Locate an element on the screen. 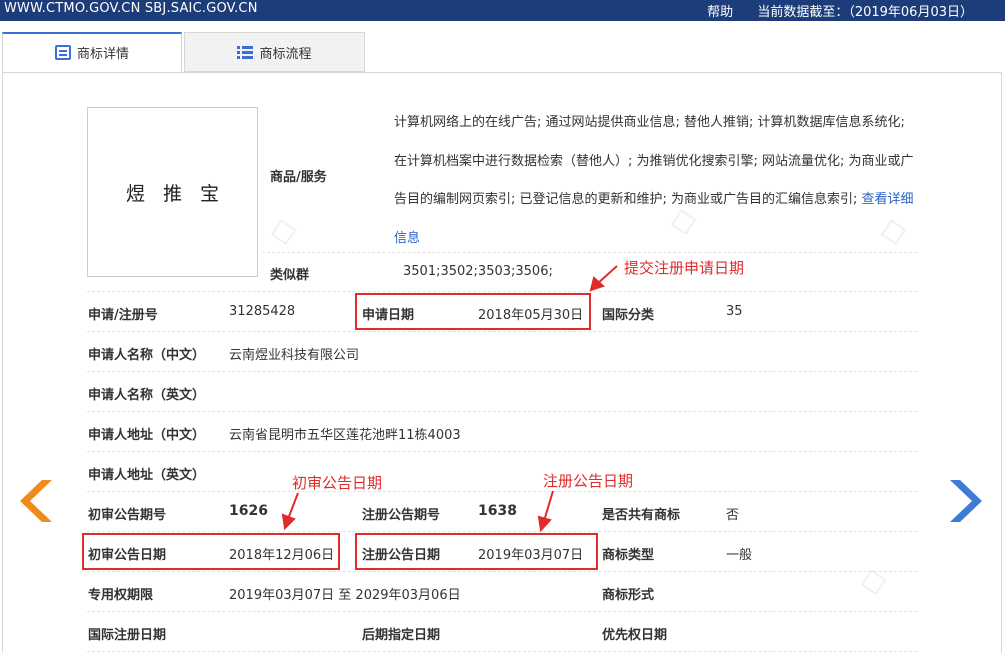  prelim-no-value: 1626 is located at coordinates (248, 511).